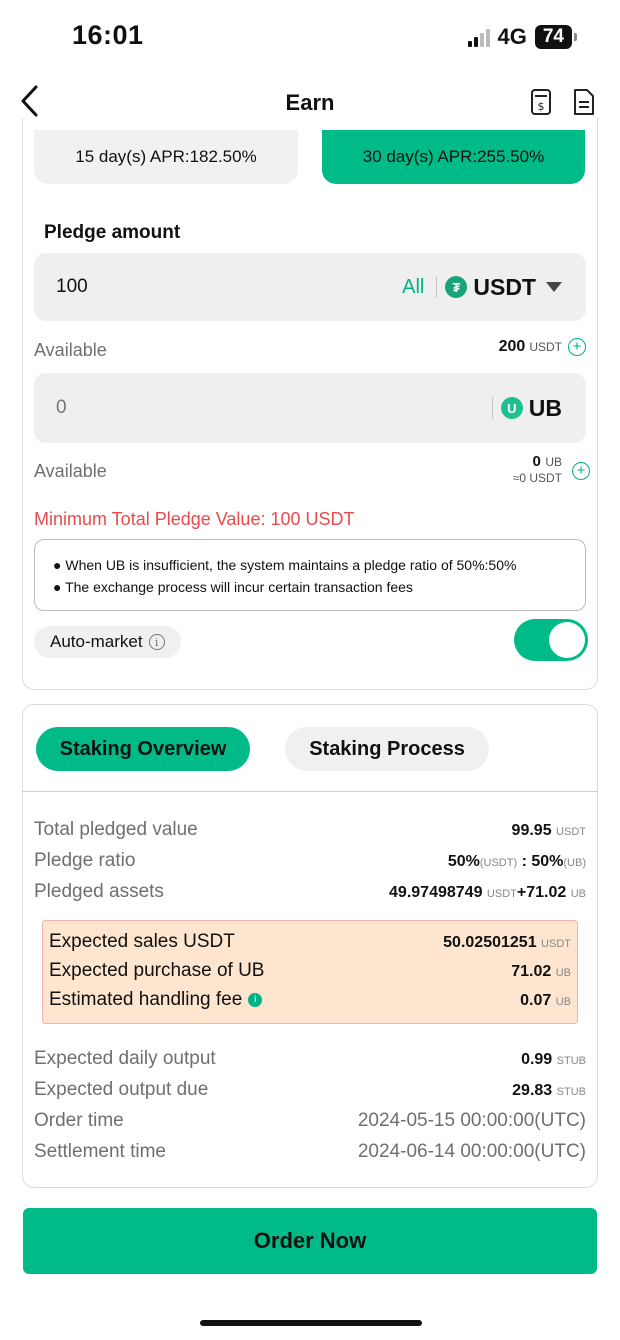  I want to click on caret-down-icon, so click(554, 287).